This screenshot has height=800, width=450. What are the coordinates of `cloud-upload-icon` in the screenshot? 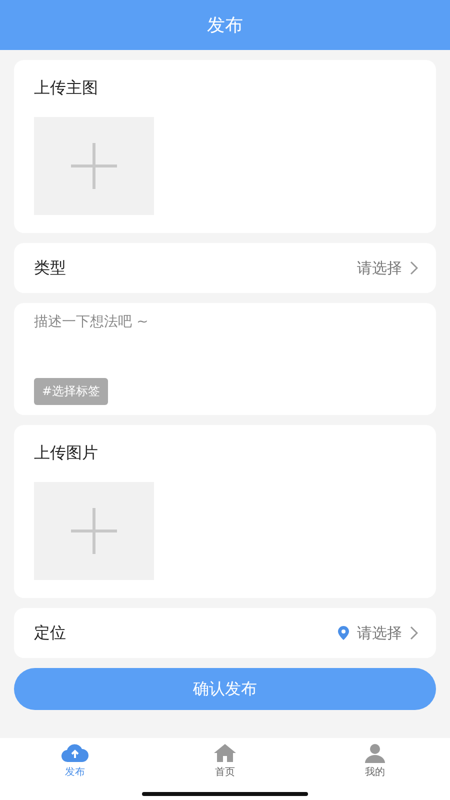 It's located at (75, 753).